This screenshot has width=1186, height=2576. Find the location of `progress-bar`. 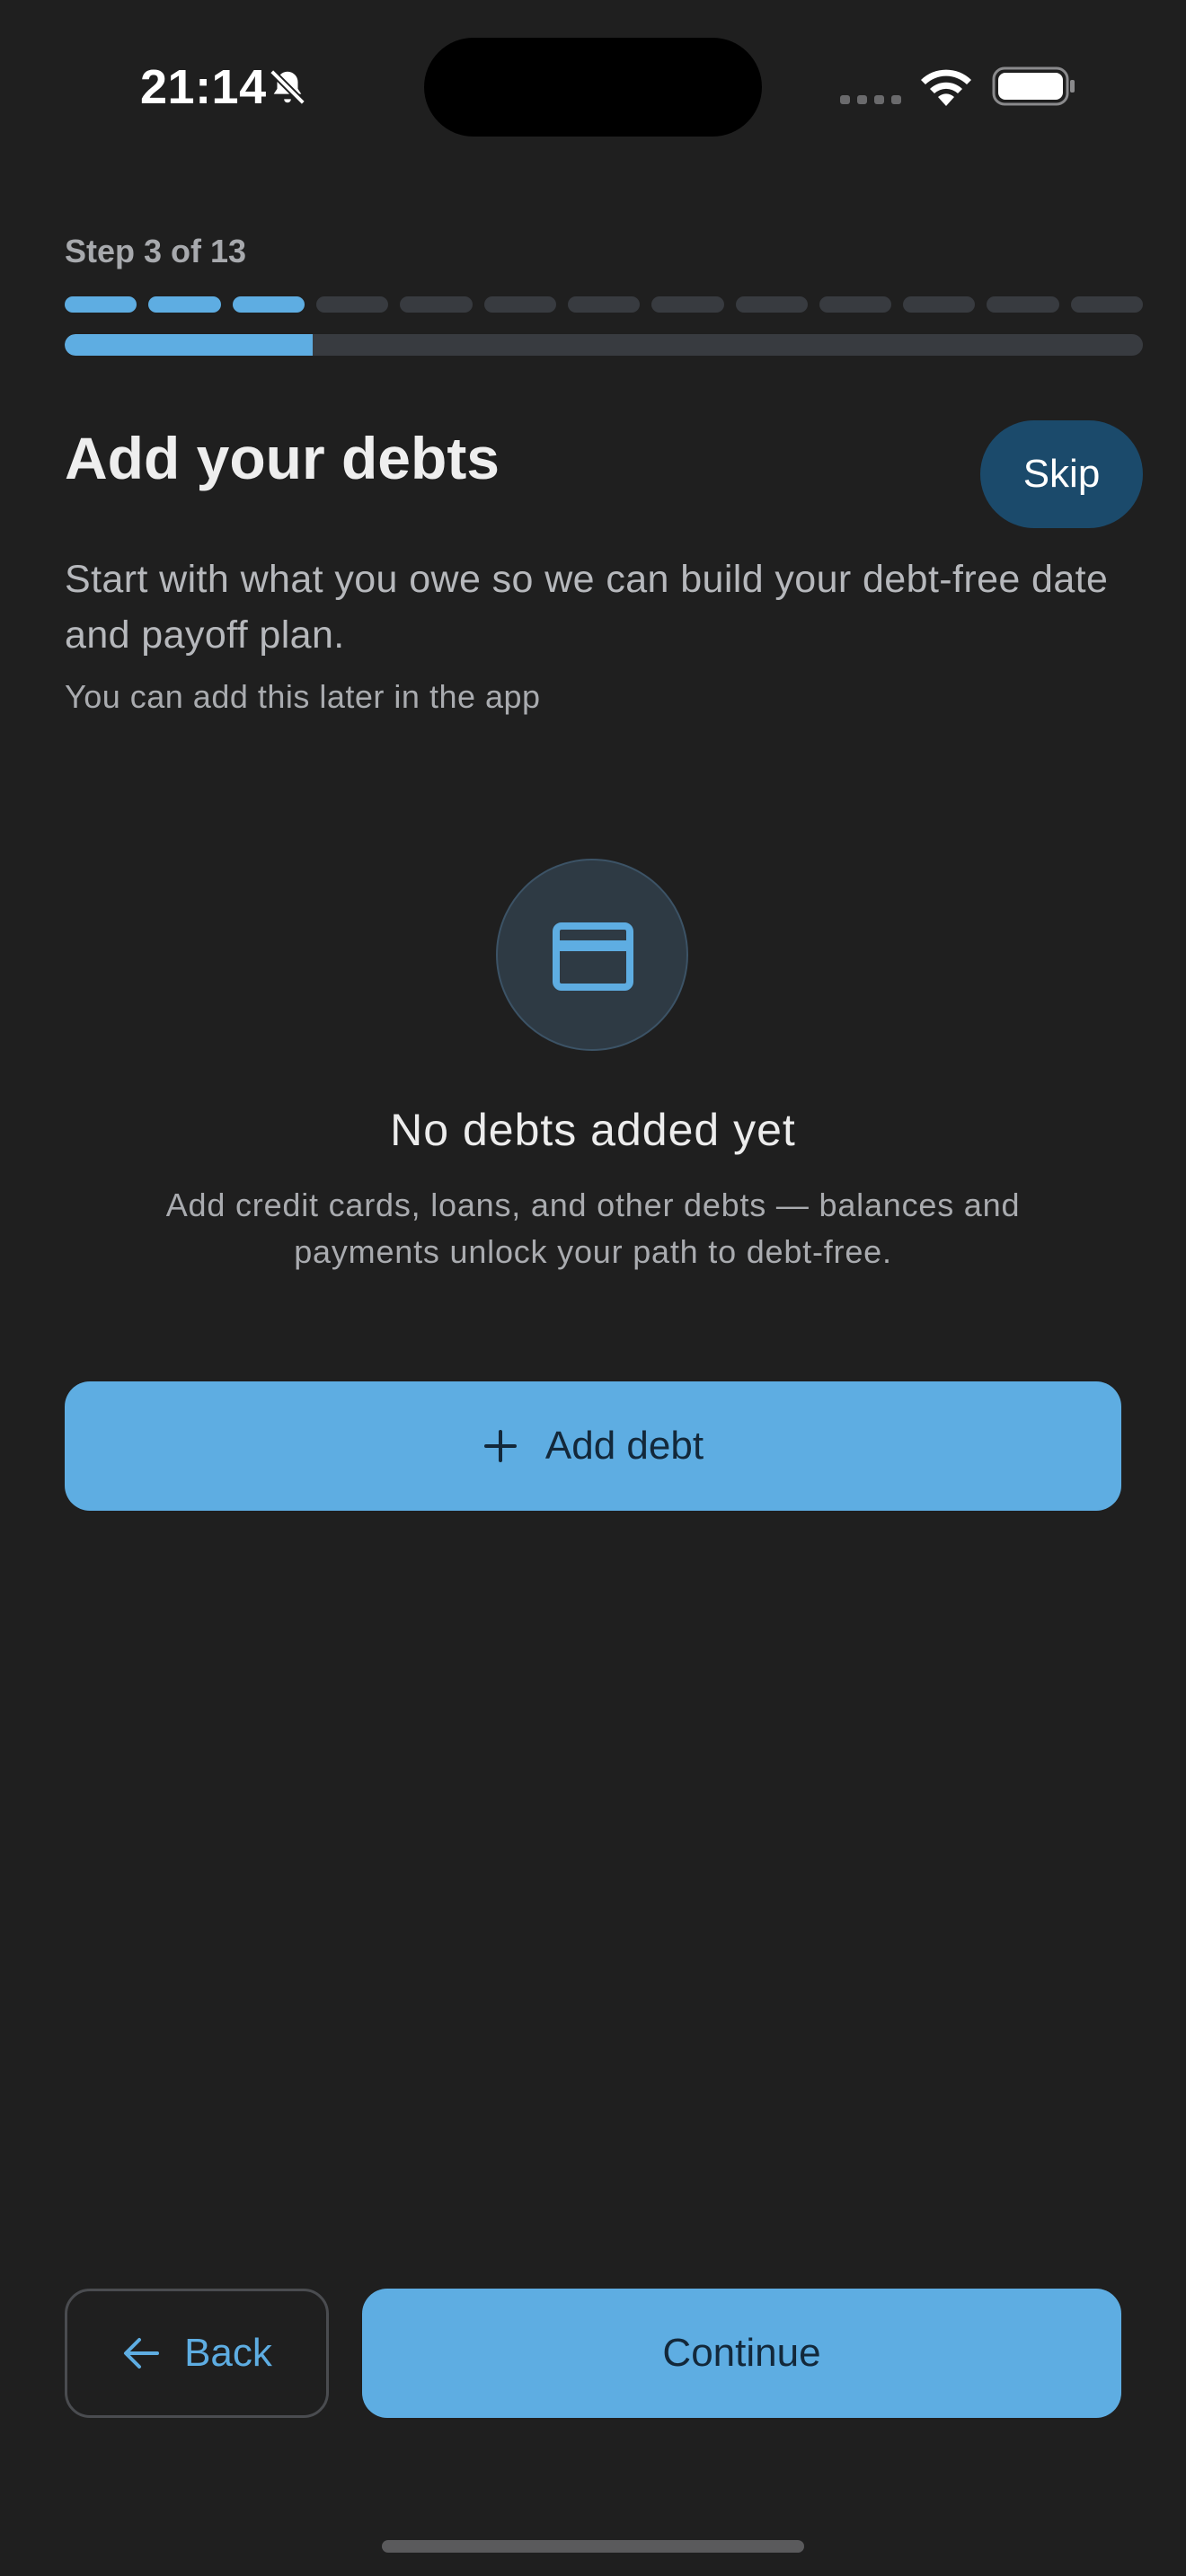

progress-bar is located at coordinates (604, 345).